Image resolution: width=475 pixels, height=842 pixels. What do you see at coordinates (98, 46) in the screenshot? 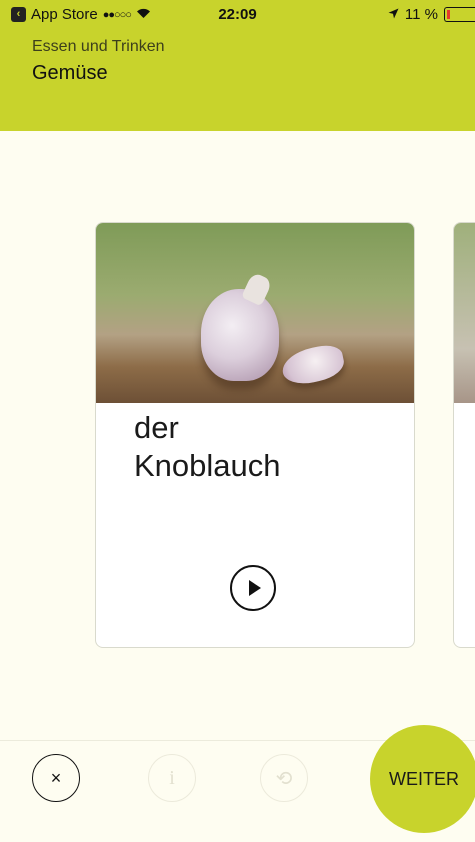
I see `category-title: Essen und Trinken` at bounding box center [98, 46].